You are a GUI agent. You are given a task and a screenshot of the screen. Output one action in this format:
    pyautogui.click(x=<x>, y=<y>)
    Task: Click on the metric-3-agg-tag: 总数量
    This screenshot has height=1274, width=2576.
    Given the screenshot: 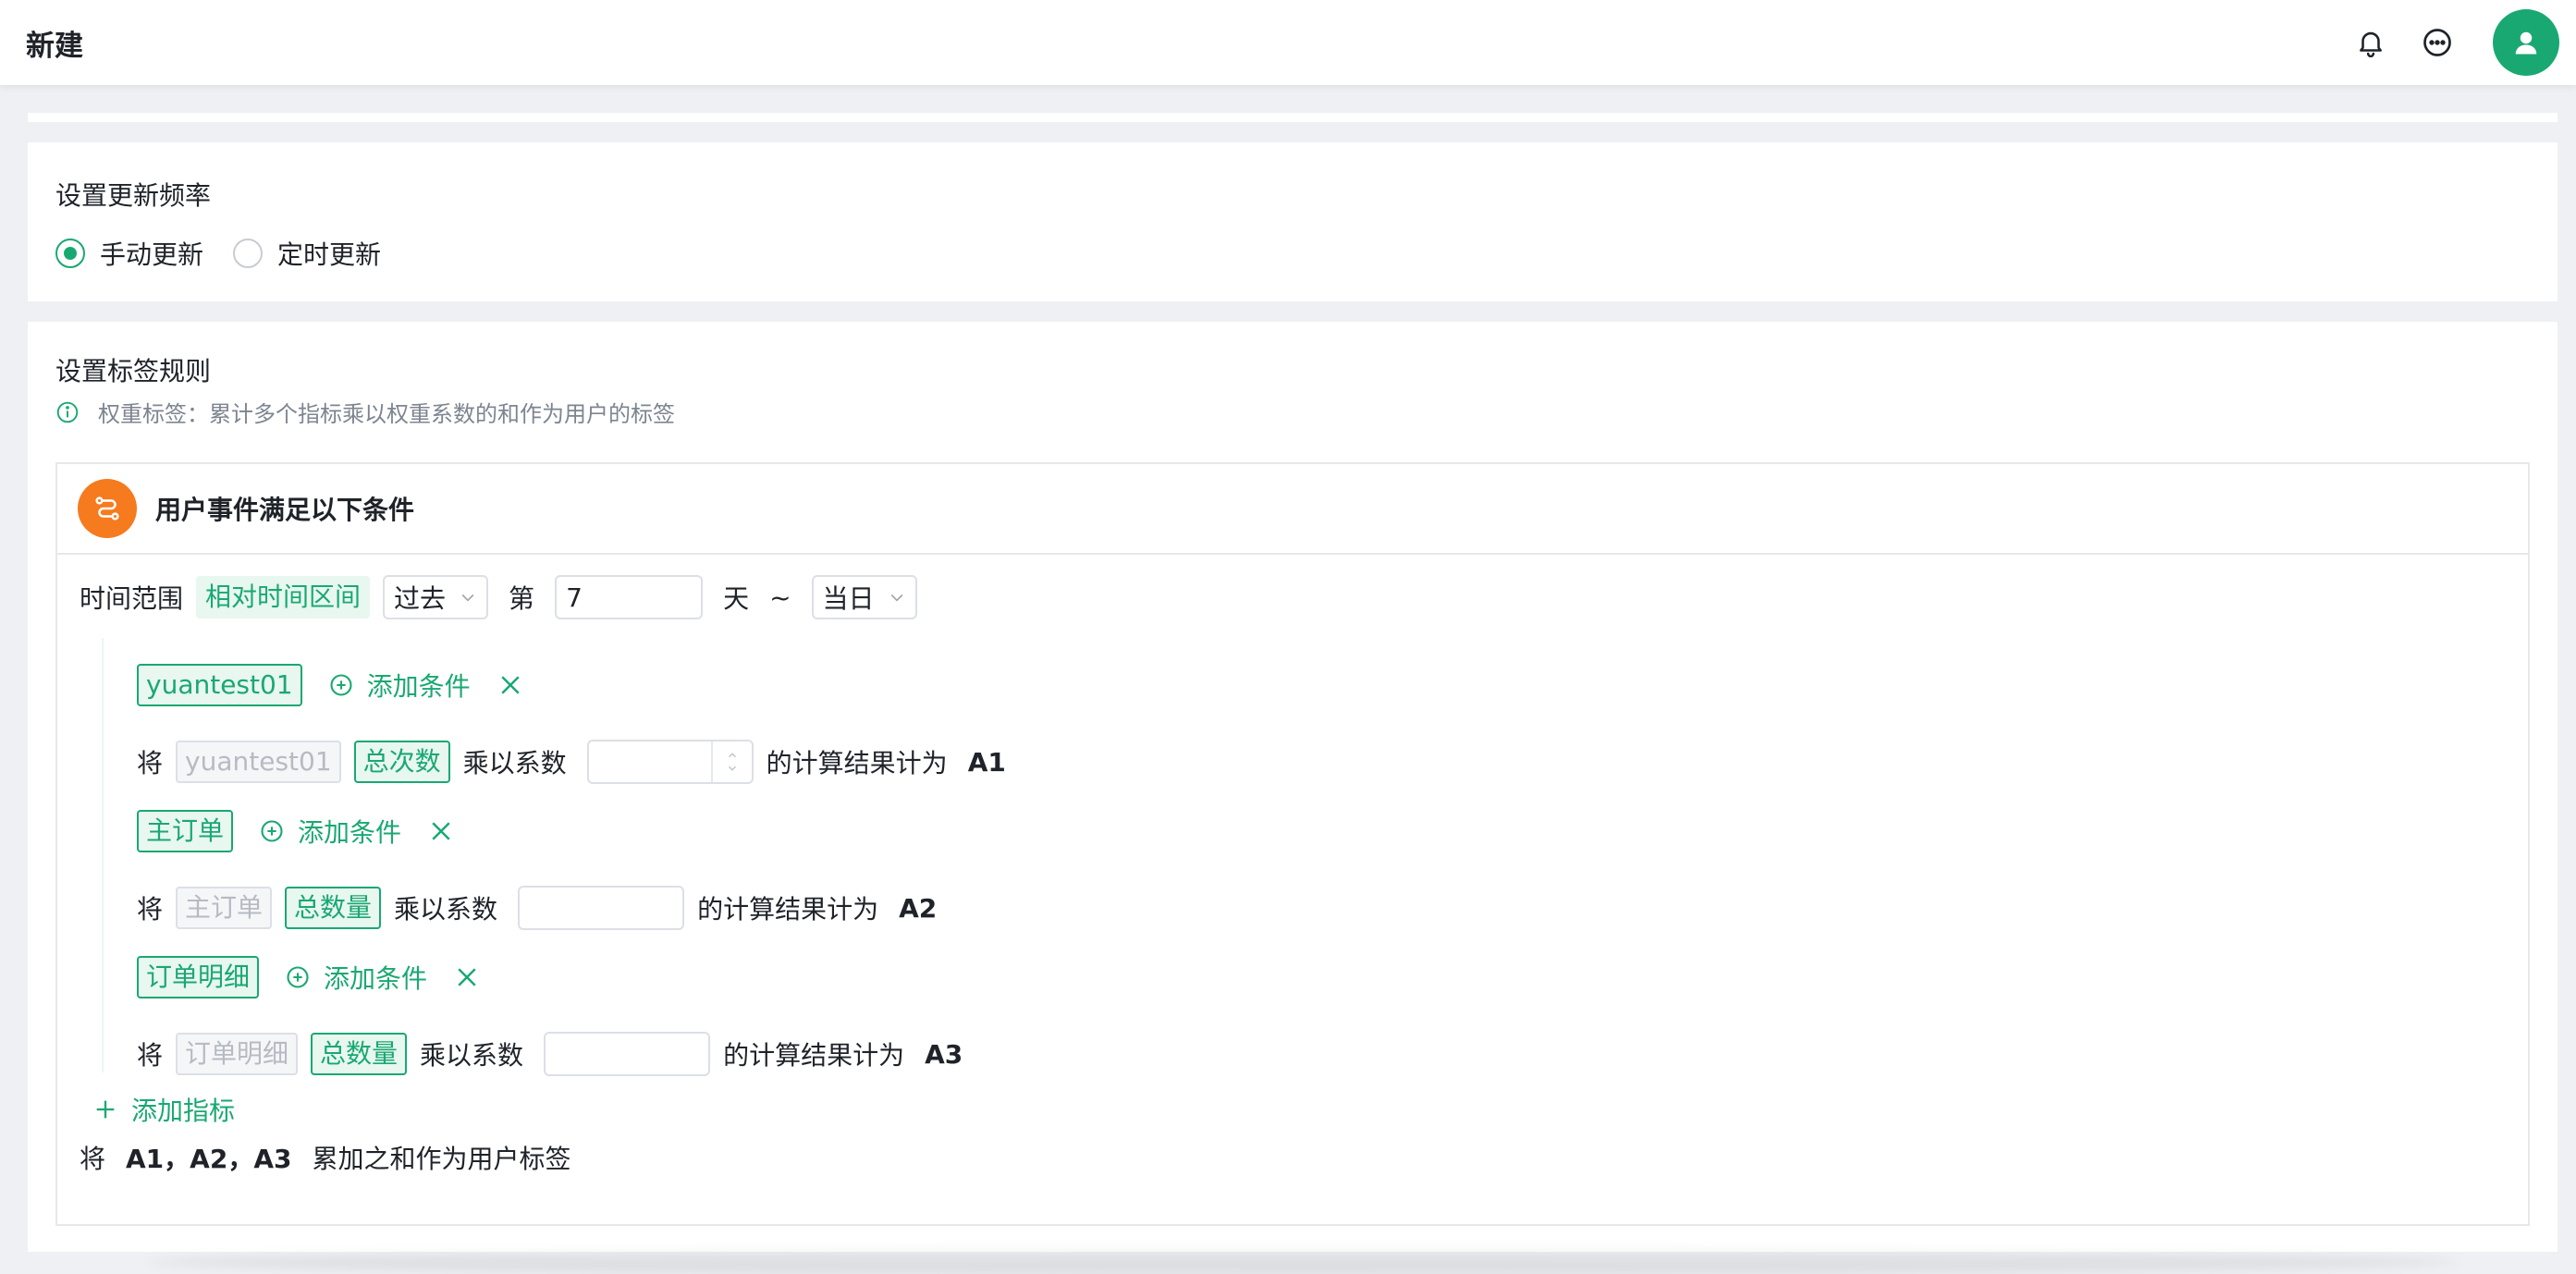 What is the action you would take?
    pyautogui.click(x=359, y=1054)
    